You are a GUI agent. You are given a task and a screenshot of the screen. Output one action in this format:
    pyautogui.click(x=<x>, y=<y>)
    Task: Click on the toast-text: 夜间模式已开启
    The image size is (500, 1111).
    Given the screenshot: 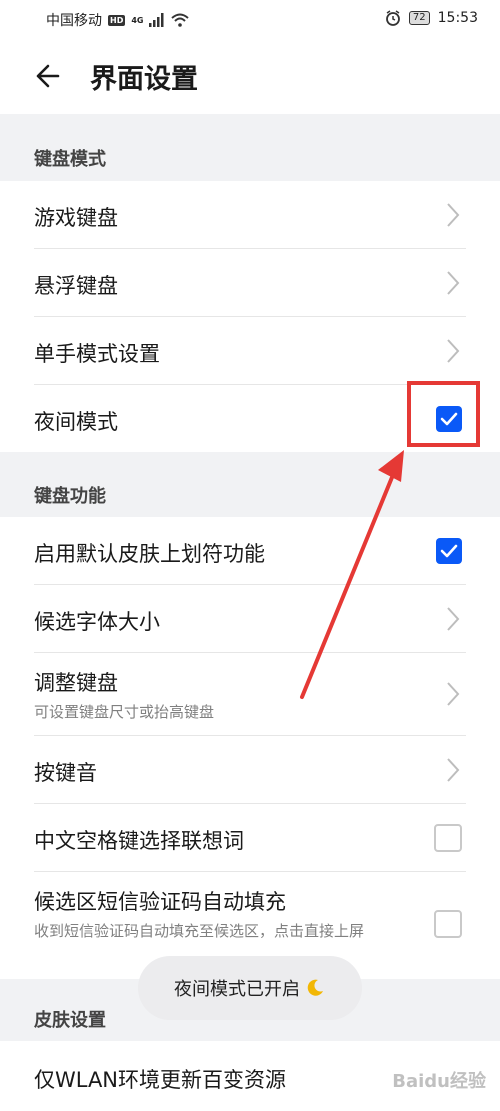 What is the action you would take?
    pyautogui.click(x=237, y=989)
    